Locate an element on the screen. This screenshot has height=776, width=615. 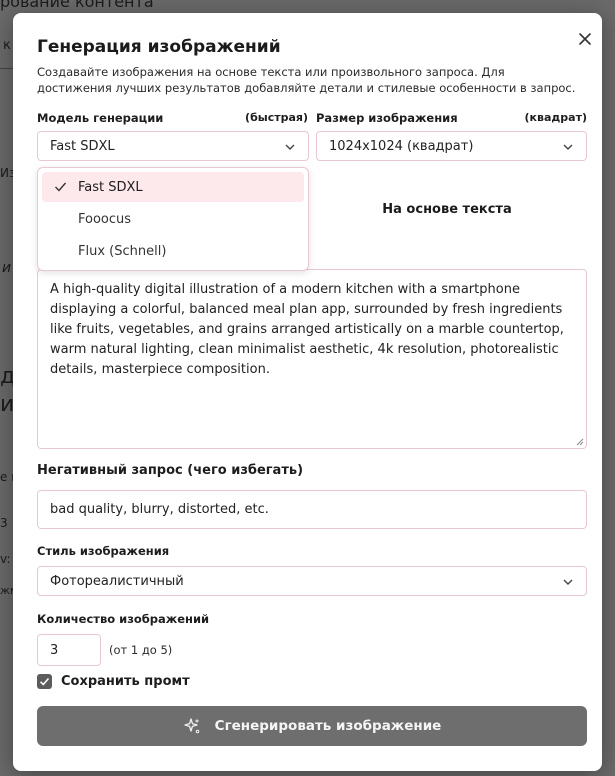
backdrop-text: 3 is located at coordinates (4, 523).